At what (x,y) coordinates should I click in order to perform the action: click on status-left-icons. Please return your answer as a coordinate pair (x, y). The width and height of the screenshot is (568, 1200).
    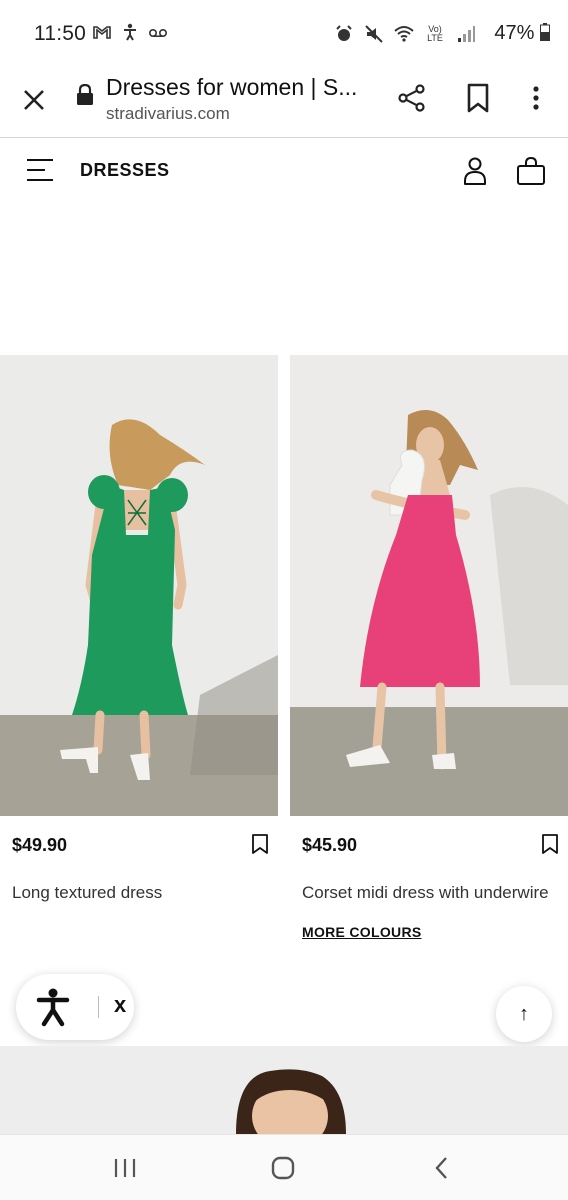
    Looking at the image, I should click on (130, 32).